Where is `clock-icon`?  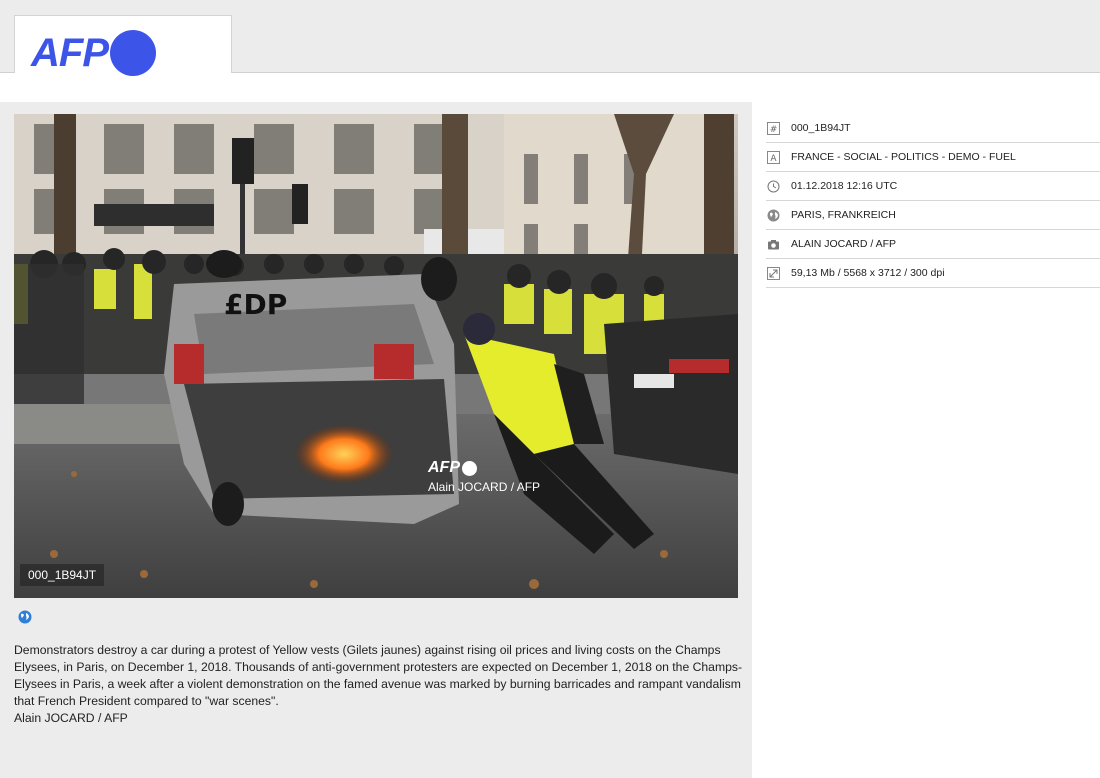
clock-icon is located at coordinates (773, 186).